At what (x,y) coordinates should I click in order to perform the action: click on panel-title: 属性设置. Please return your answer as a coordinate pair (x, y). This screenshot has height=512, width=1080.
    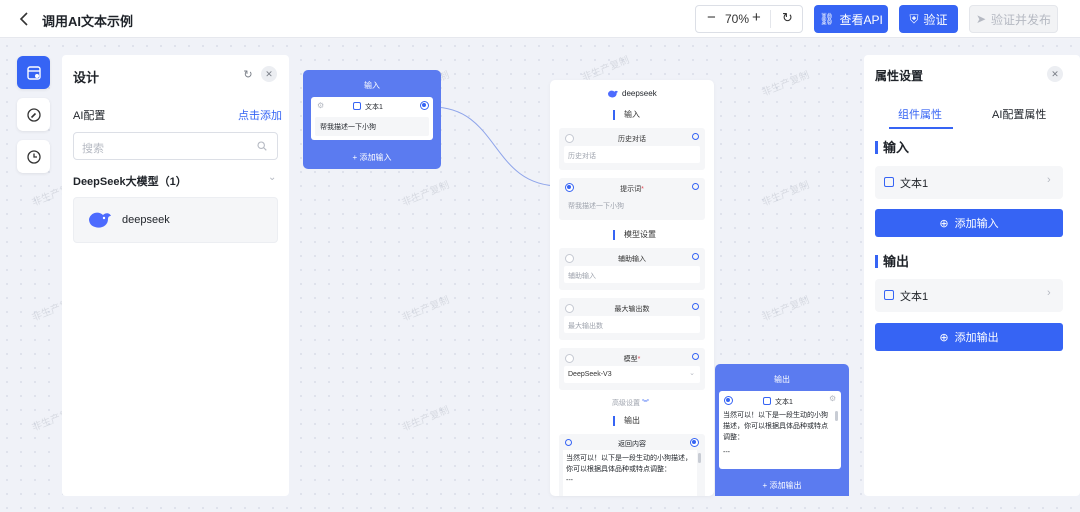
    Looking at the image, I should click on (899, 76).